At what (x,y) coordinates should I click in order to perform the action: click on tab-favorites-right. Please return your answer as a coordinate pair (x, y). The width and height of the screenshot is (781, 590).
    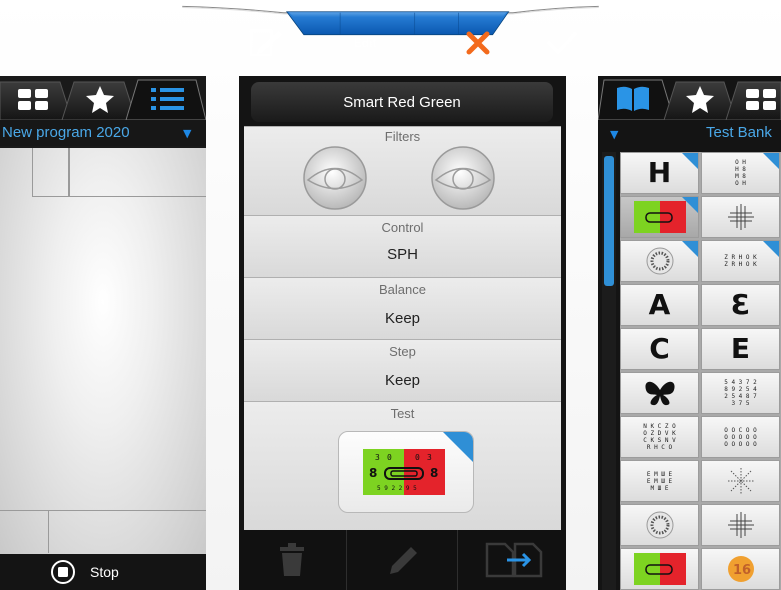
    Looking at the image, I should click on (700, 99).